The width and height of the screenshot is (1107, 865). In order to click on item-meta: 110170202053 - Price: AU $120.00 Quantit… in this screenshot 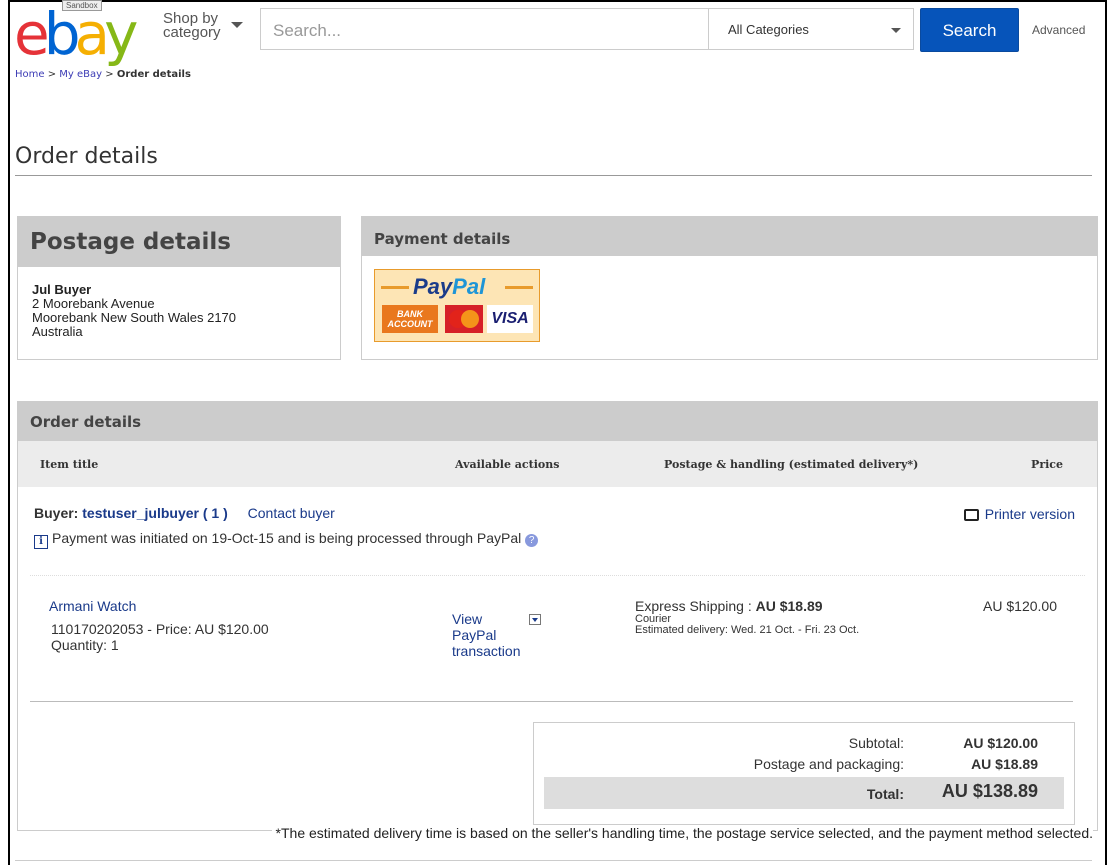, I will do `click(160, 637)`.